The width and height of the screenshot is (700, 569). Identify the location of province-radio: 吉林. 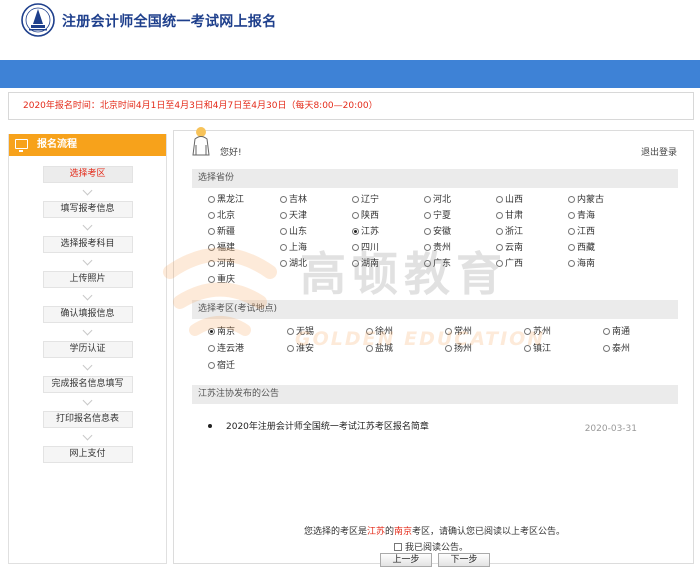
(293, 200).